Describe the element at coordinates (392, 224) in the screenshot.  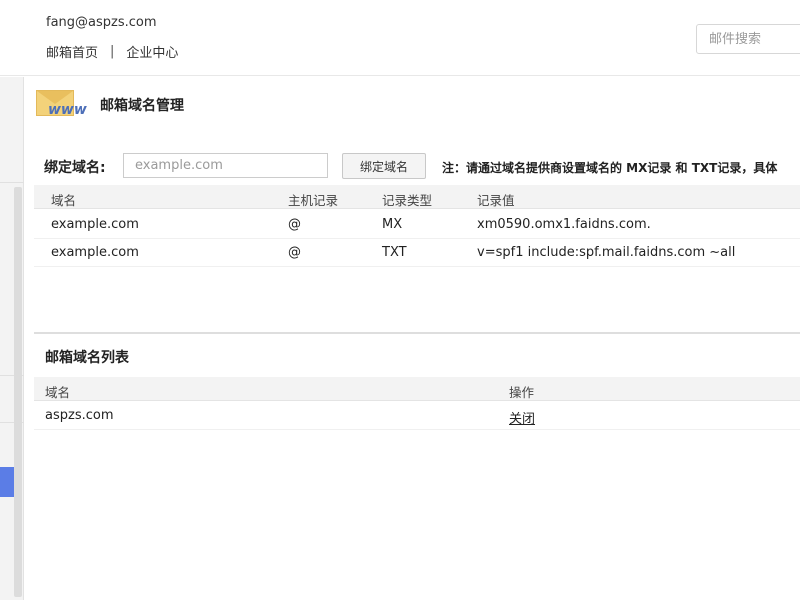
I see `cell-type: MX` at that location.